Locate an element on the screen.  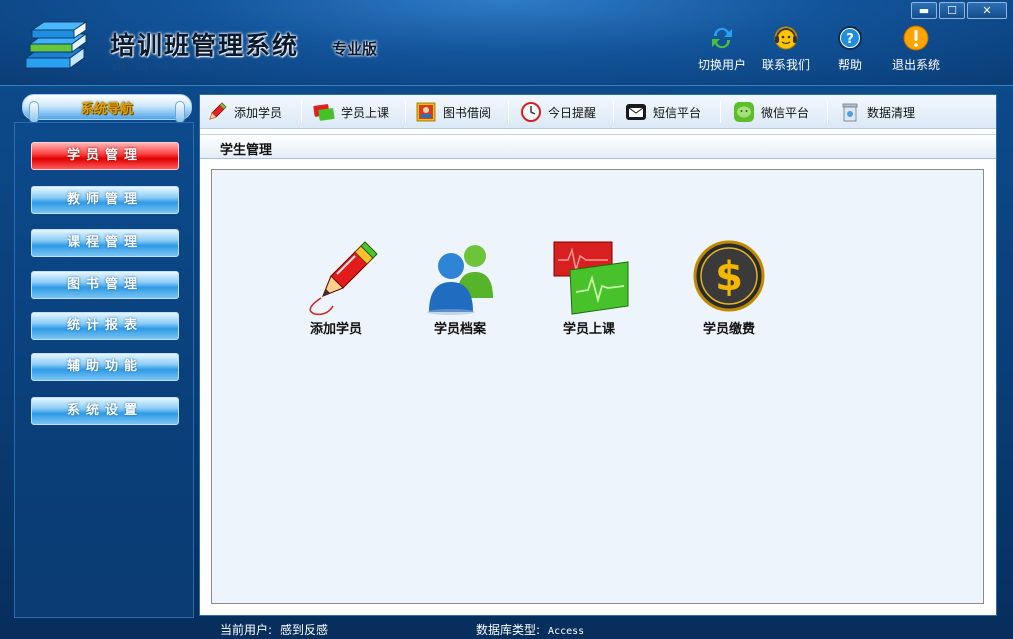
toolbar-sms-platform: 短信平台 is located at coordinates (663, 112).